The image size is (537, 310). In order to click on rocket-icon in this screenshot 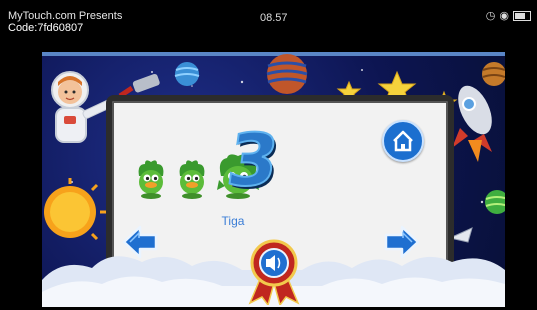, I will do `click(472, 123)`.